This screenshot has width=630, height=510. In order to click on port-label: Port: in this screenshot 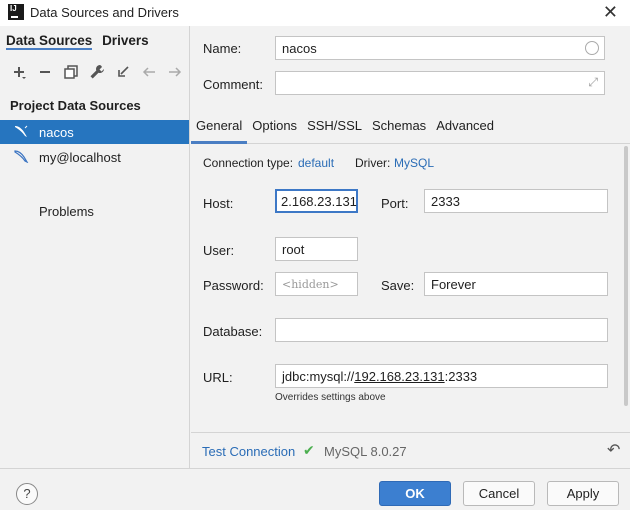, I will do `click(395, 203)`.